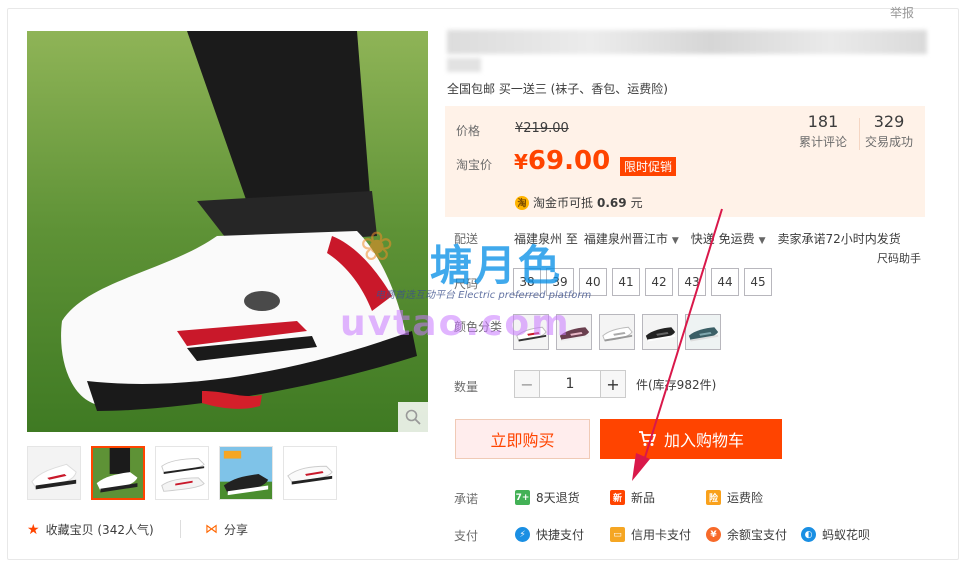 This screenshot has height=567, width=966. I want to click on thumbnail-strip, so click(182, 473).